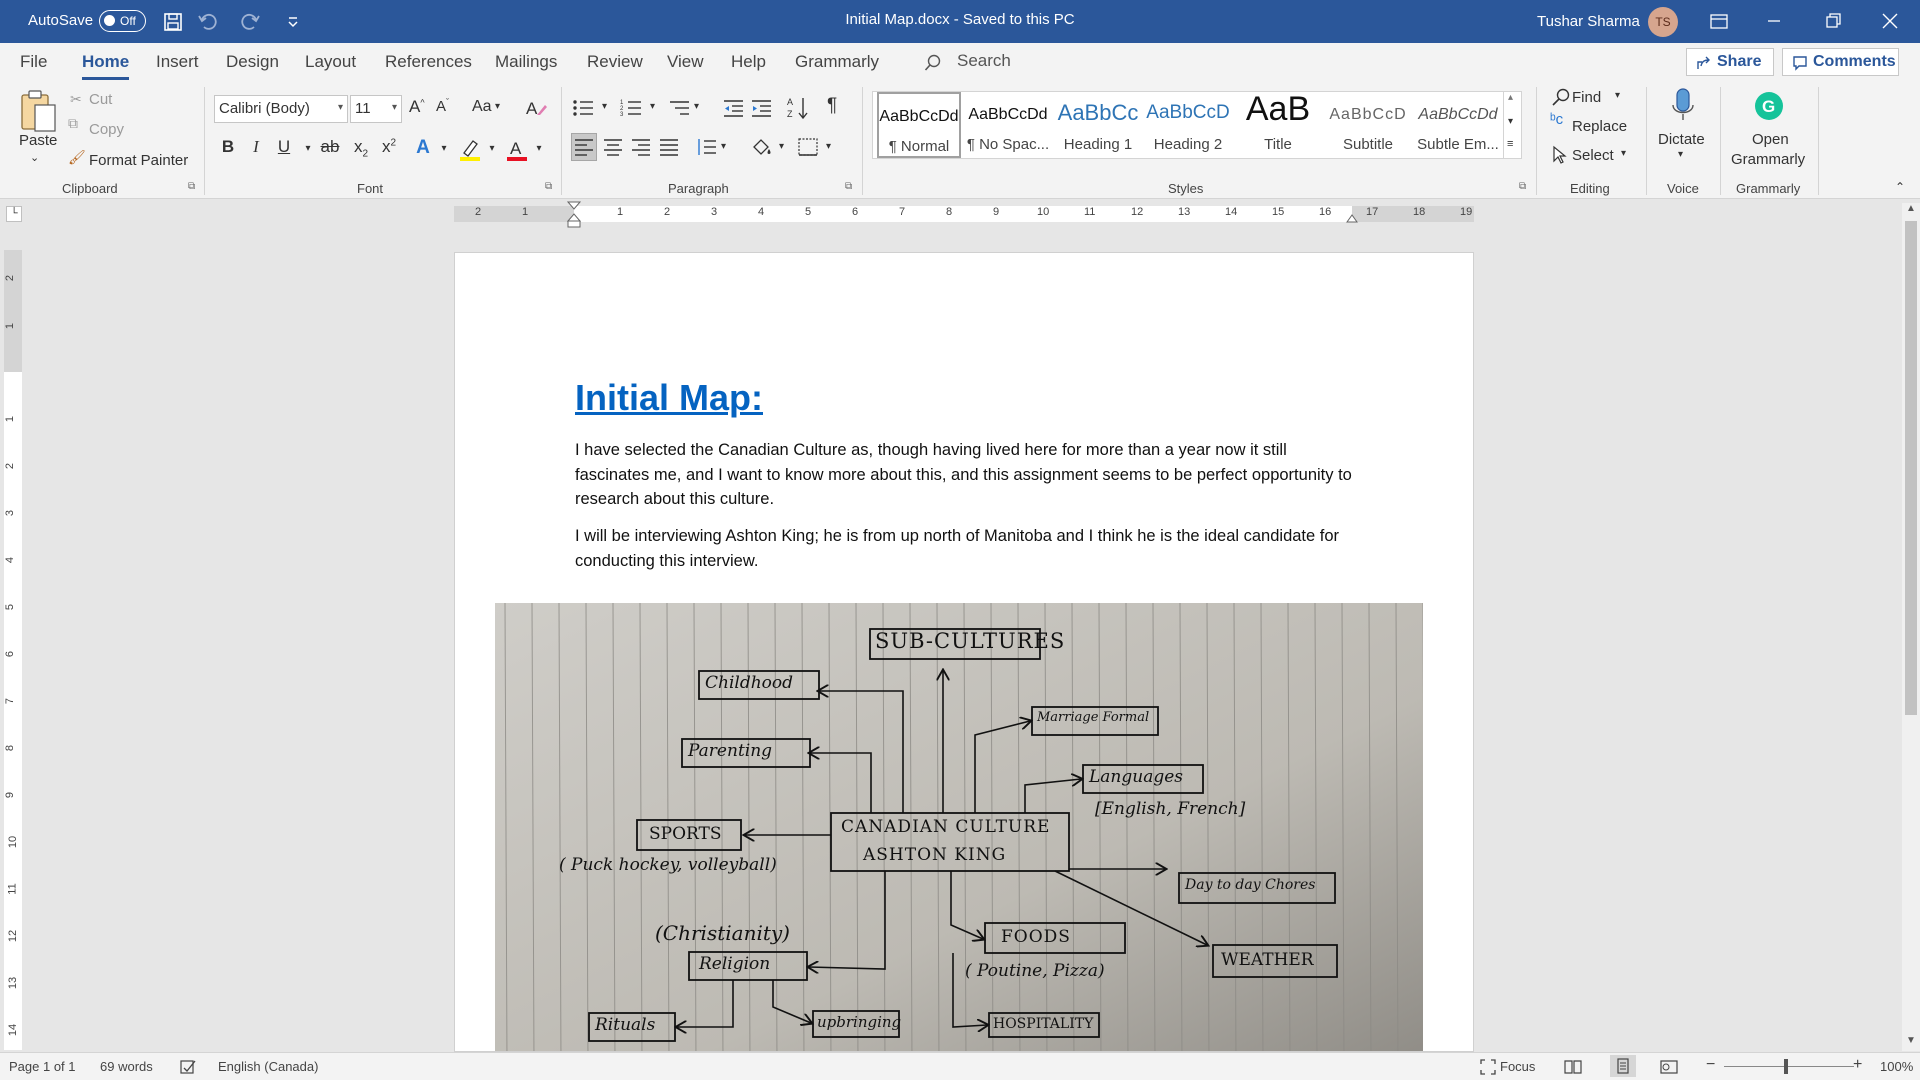 The image size is (1920, 1080). Describe the element at coordinates (1517, 1066) in the screenshot. I see `focus-button: Focus` at that location.